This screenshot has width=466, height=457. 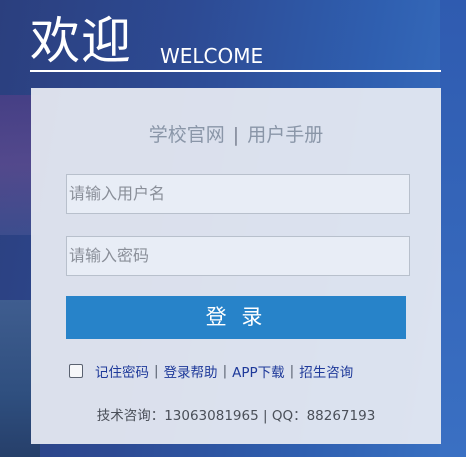 What do you see at coordinates (117, 193) in the screenshot?
I see `username-placeholder: 请输入用户名` at bounding box center [117, 193].